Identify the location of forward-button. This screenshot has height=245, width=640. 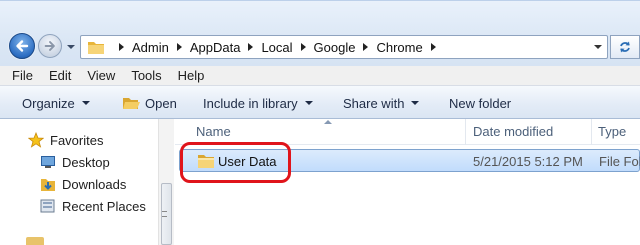
(50, 46).